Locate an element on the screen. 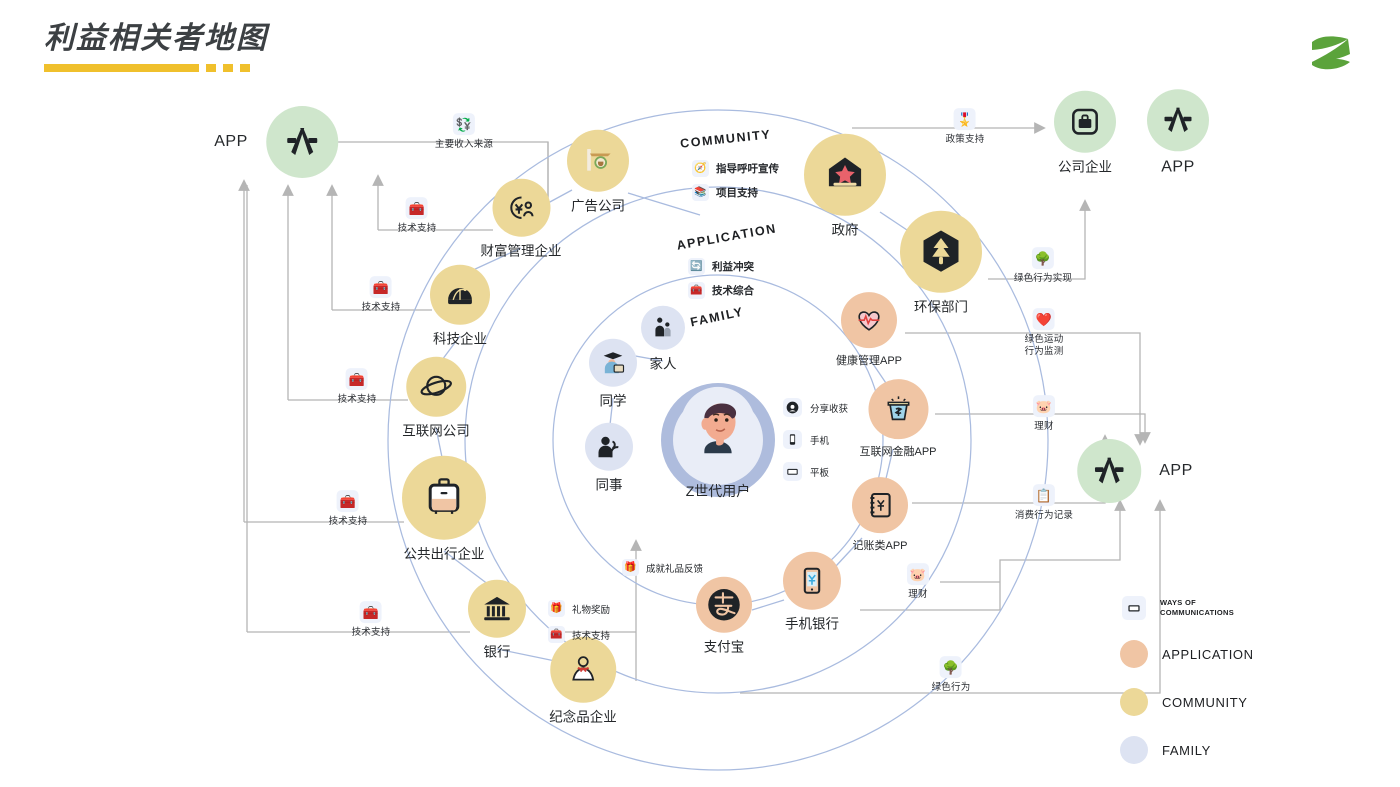 Image resolution: width=1400 pixels, height=787 pixels. node-ledger-app: 记账类APP is located at coordinates (880, 515).